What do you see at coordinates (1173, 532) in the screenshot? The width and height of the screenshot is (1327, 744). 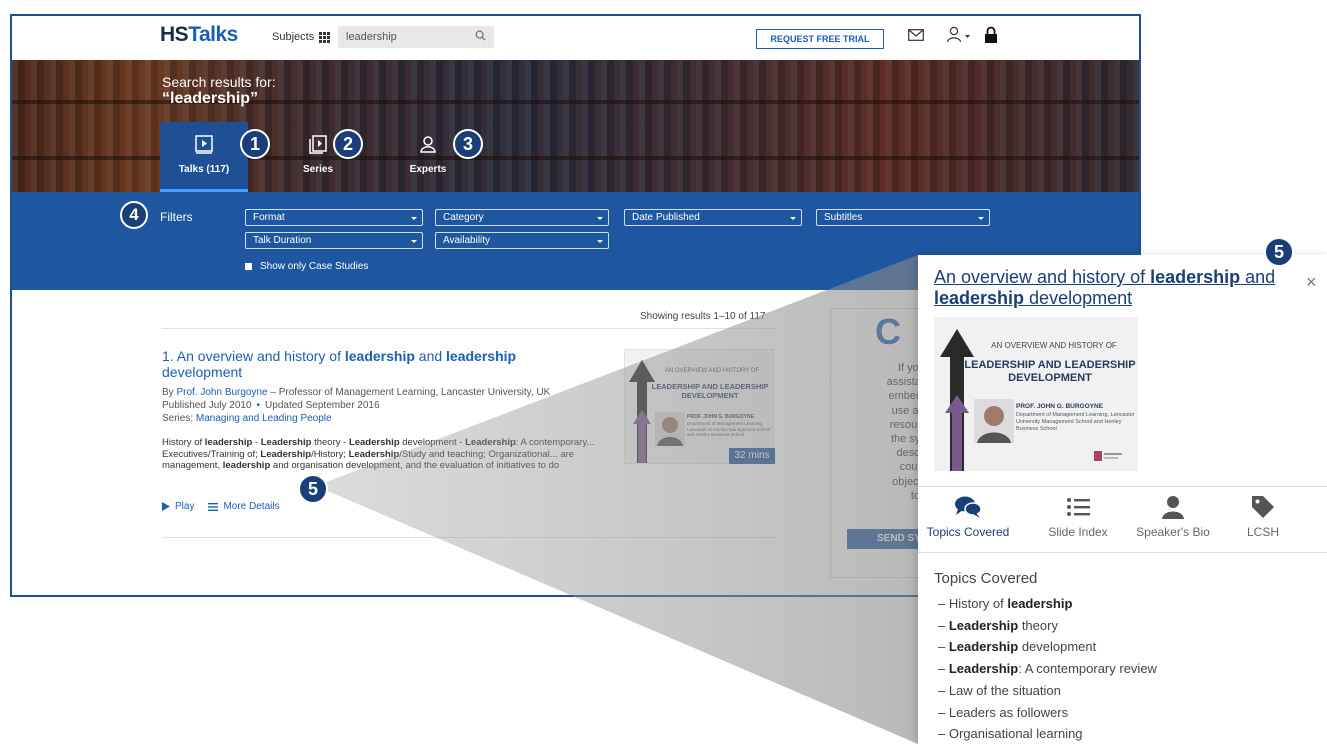 I see `tab-speakers-bio-label: Speaker's Bio` at bounding box center [1173, 532].